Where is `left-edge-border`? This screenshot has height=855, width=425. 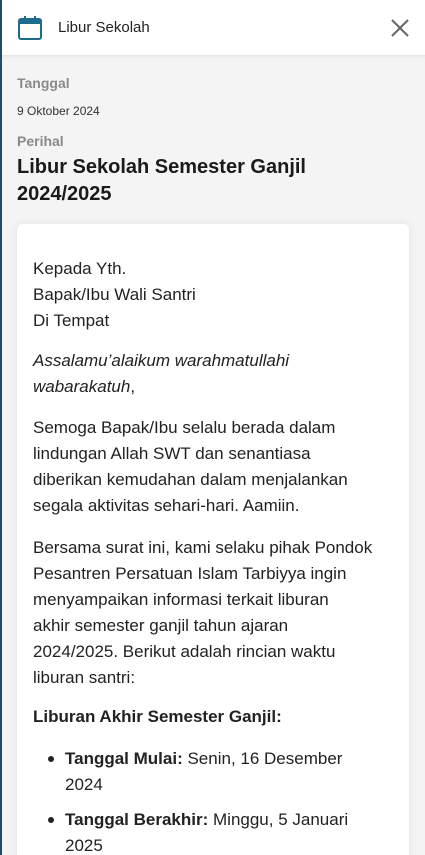
left-edge-border is located at coordinates (1, 427).